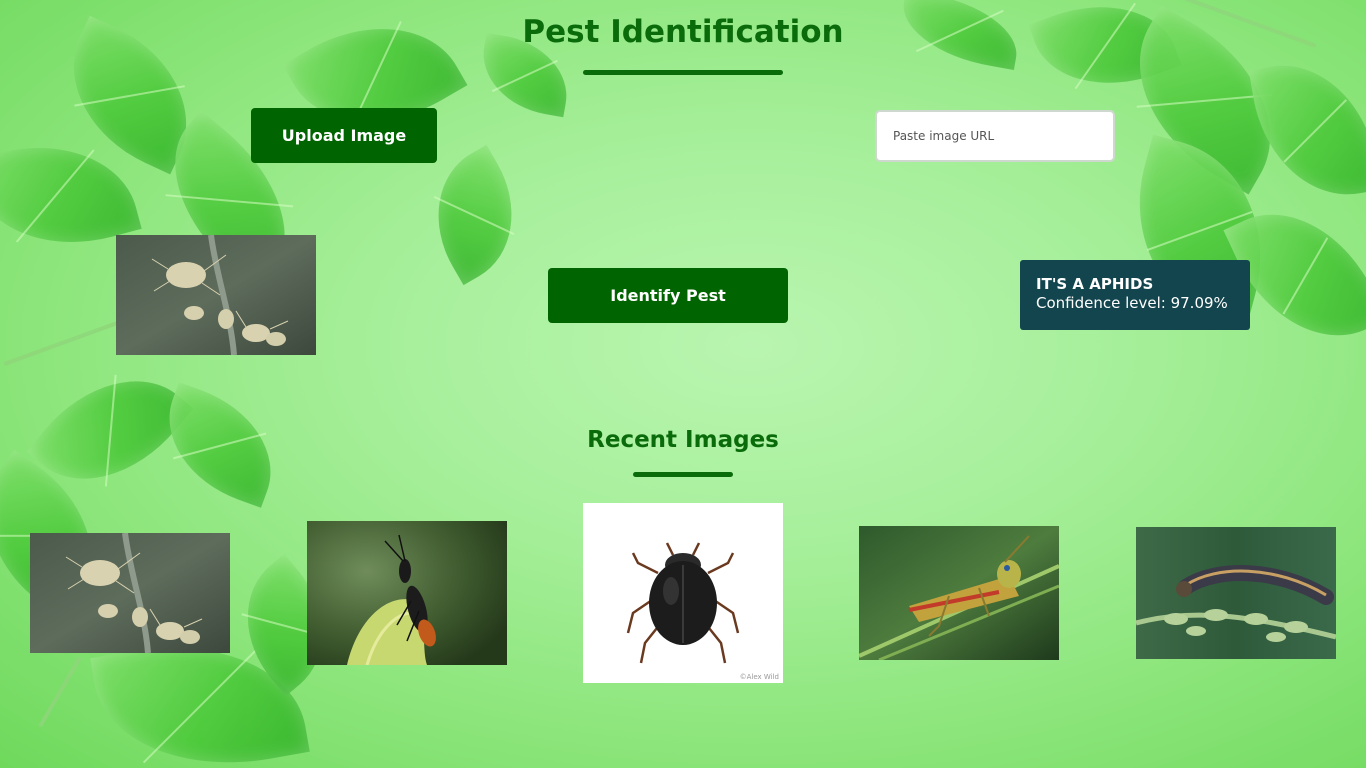 The height and width of the screenshot is (768, 1366). What do you see at coordinates (668, 295) in the screenshot?
I see `identify-pest-button: Identify Pest` at bounding box center [668, 295].